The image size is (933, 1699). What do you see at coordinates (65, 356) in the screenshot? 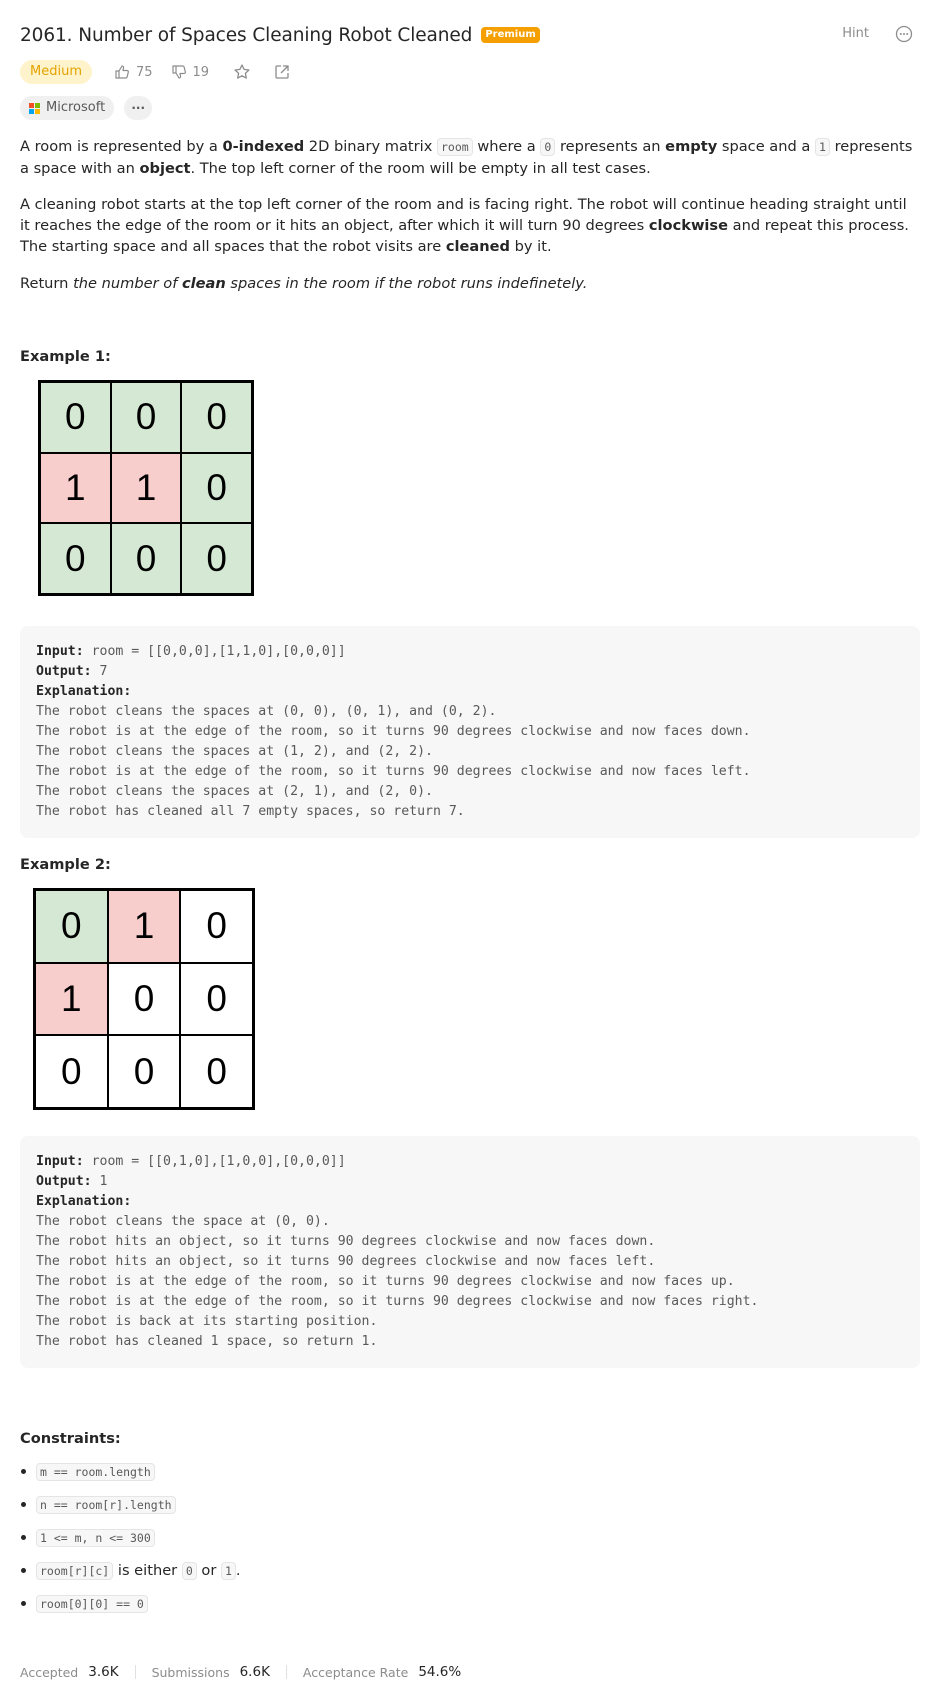
I see `example-1-title: Example 1:` at bounding box center [65, 356].